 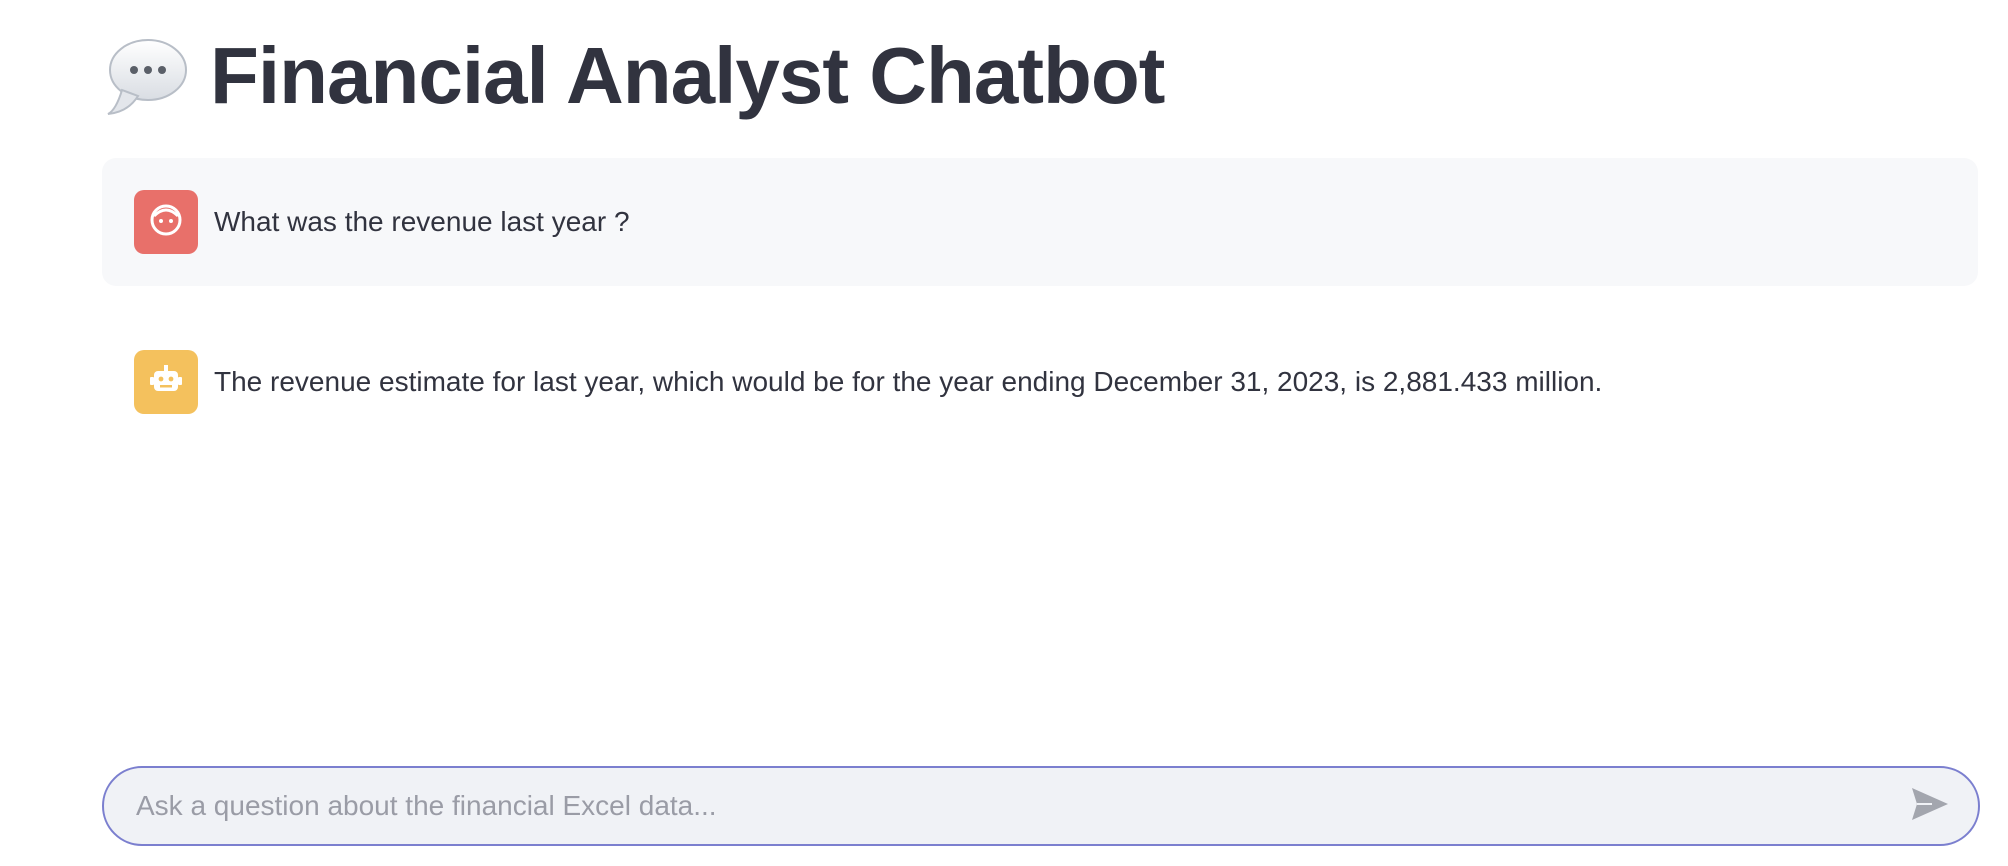 What do you see at coordinates (997, 806) in the screenshot?
I see `chat-input` at bounding box center [997, 806].